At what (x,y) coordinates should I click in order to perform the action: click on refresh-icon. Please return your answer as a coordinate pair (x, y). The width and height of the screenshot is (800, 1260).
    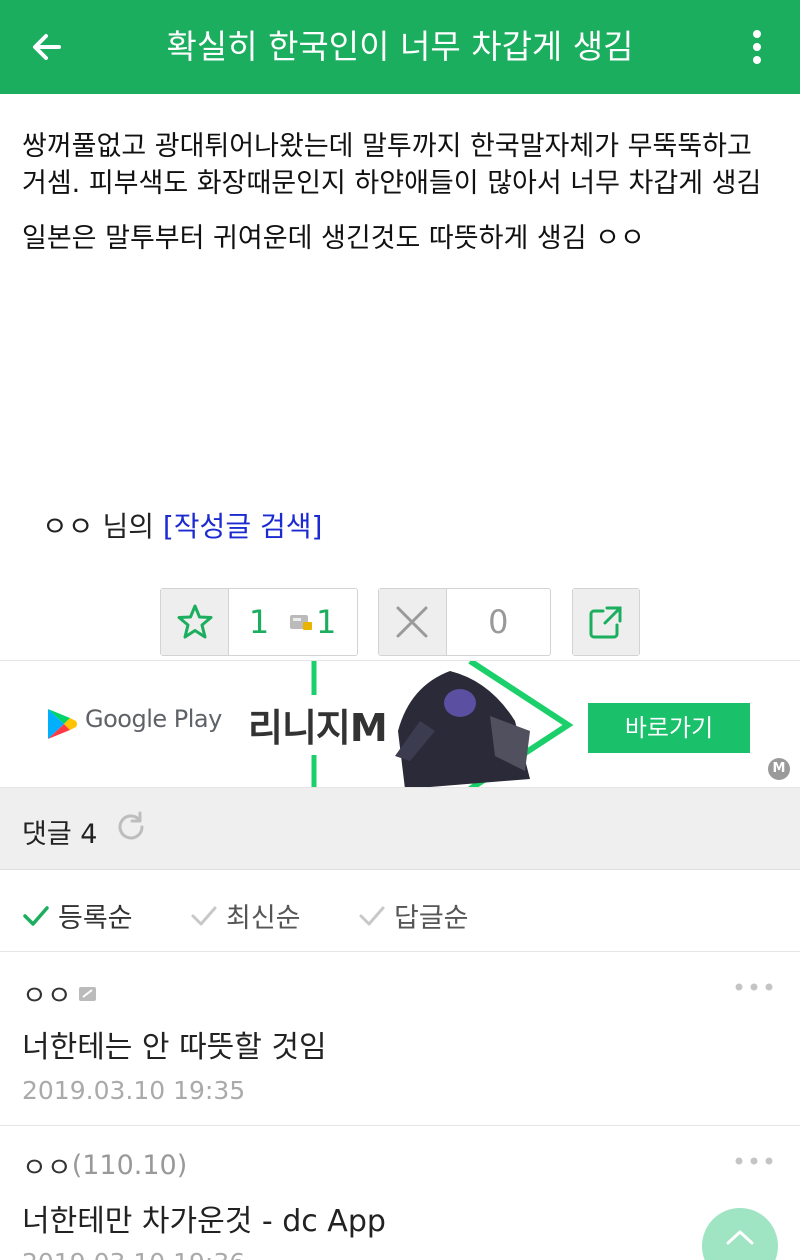
    Looking at the image, I should click on (131, 827).